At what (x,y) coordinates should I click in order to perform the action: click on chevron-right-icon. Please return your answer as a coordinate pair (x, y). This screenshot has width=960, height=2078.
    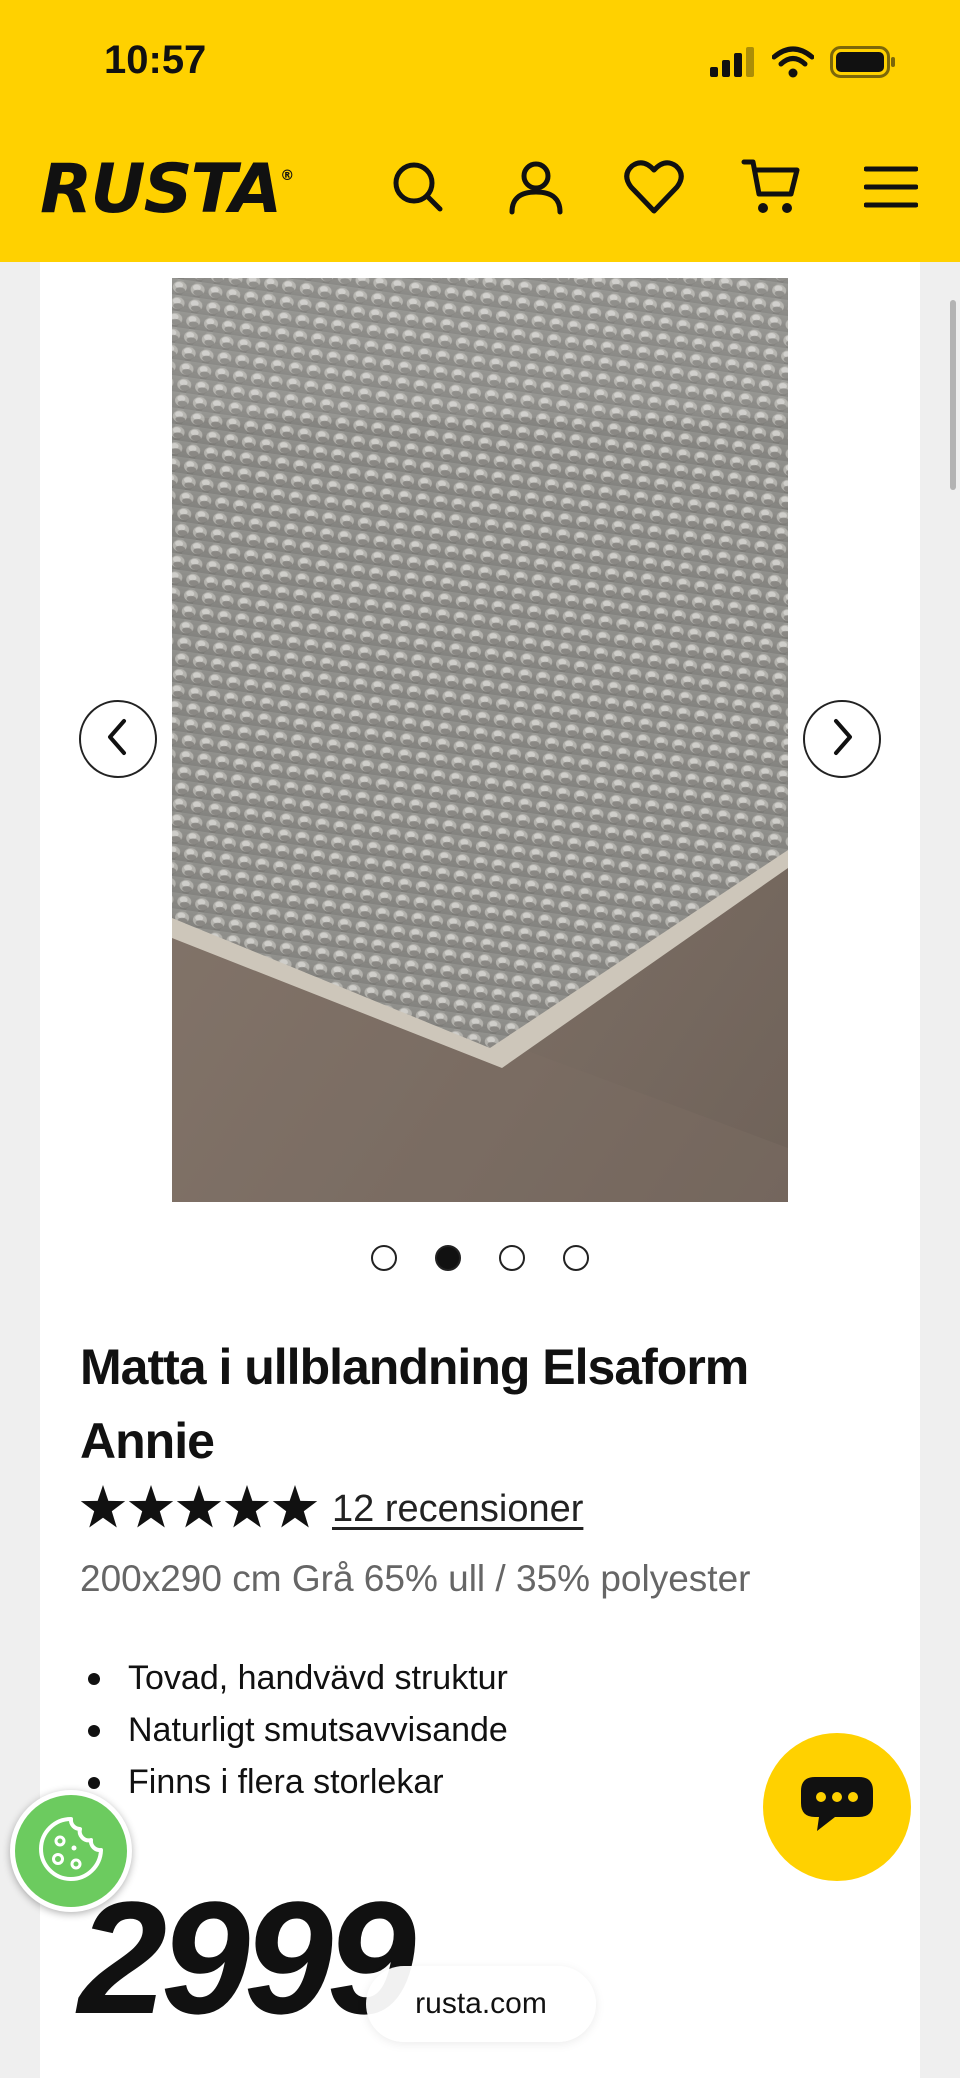
    Looking at the image, I should click on (842, 739).